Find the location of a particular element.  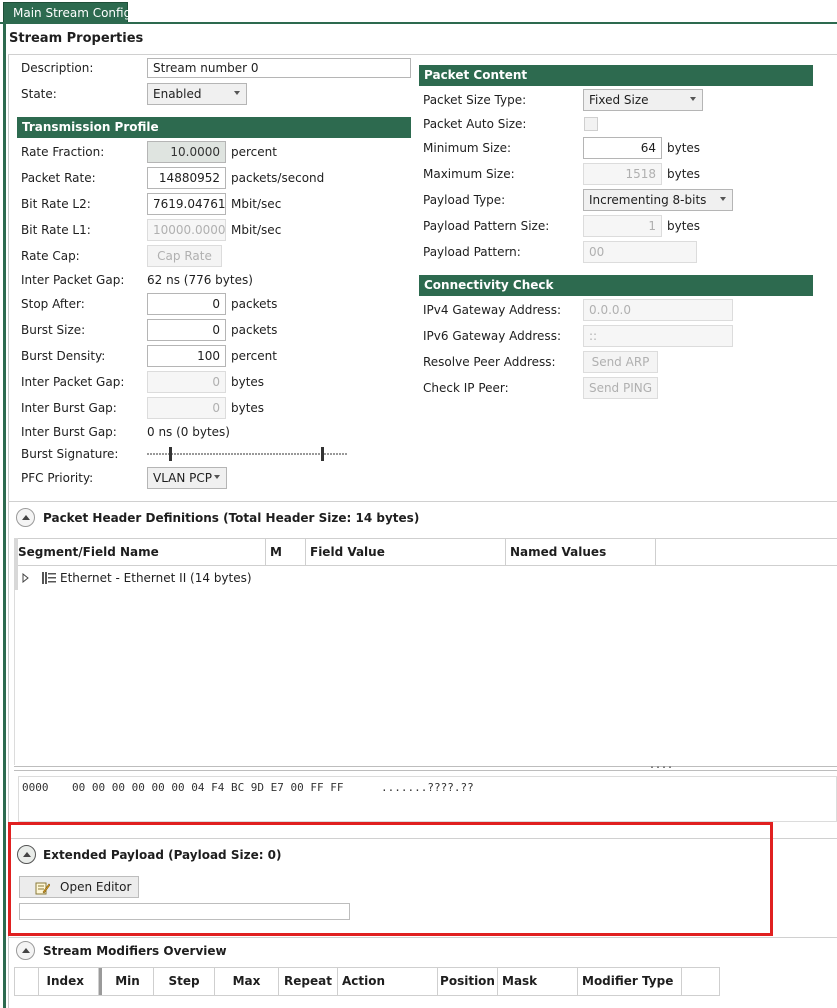

send-arp-button: Send ARP is located at coordinates (620, 362).